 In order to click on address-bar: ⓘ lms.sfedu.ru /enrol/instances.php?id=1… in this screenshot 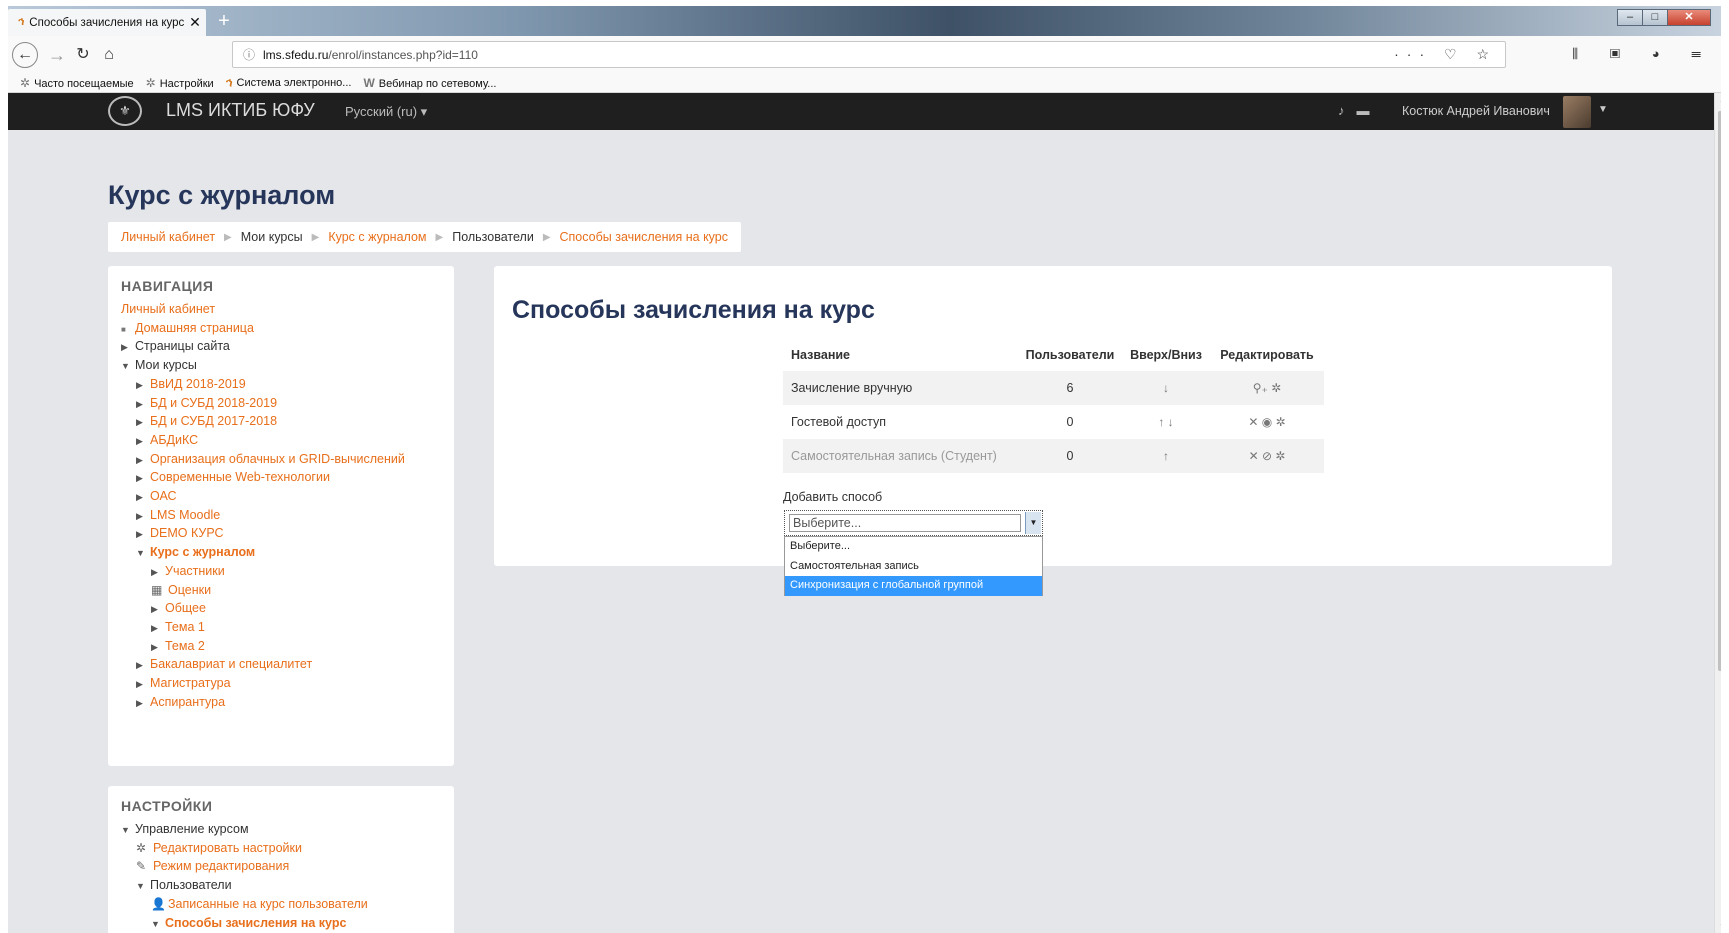, I will do `click(869, 54)`.